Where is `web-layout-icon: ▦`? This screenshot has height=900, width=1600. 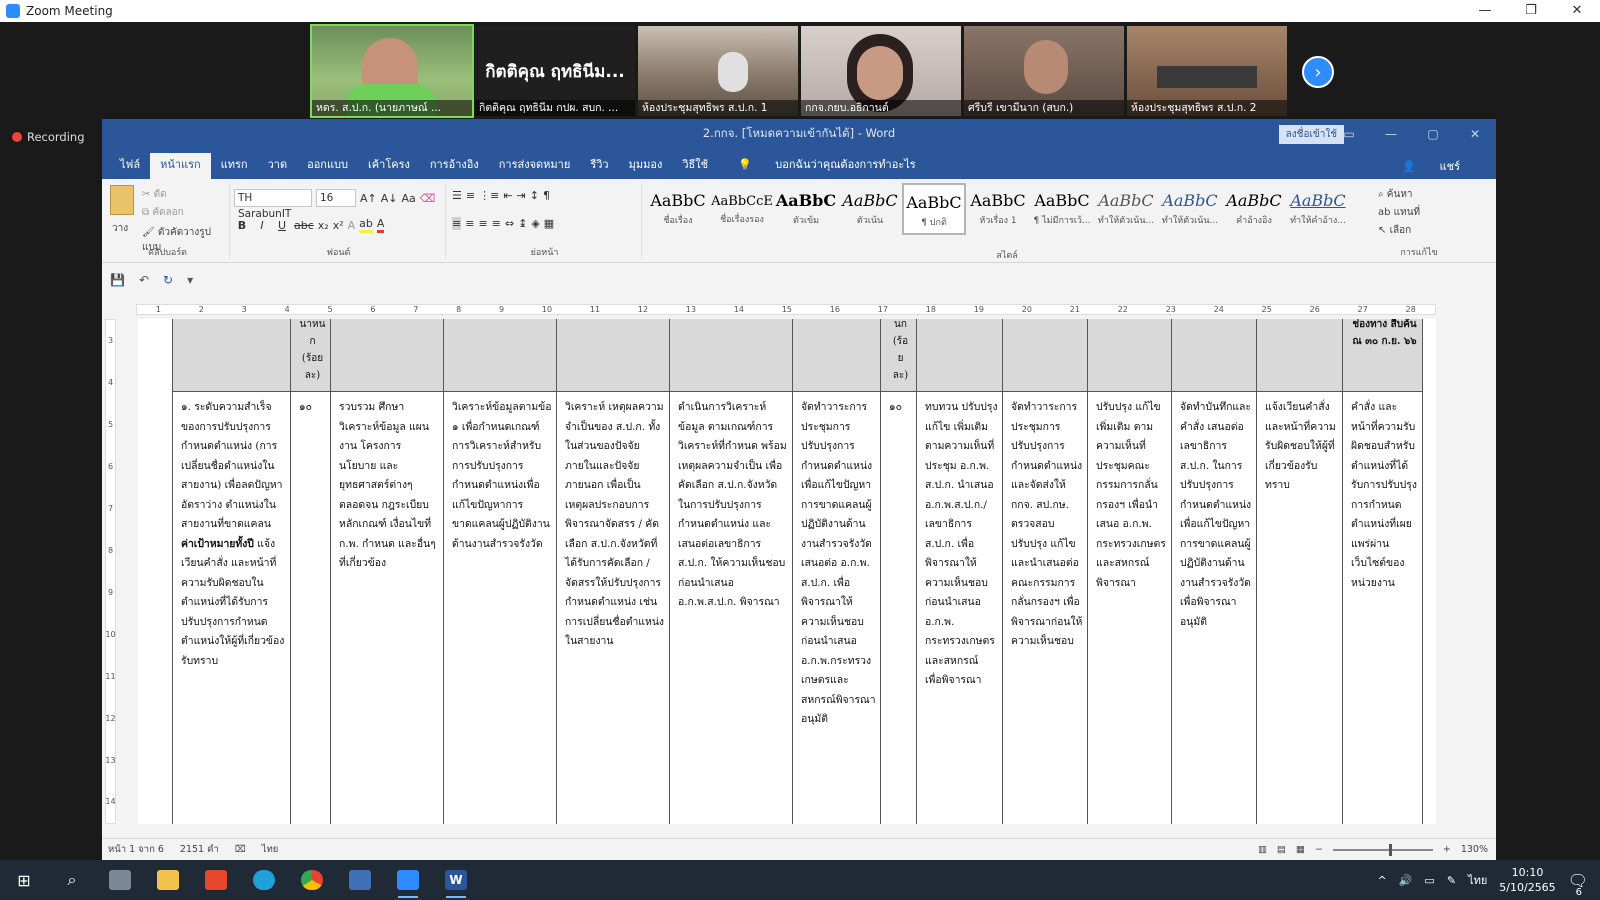
web-layout-icon: ▦ is located at coordinates (1300, 849).